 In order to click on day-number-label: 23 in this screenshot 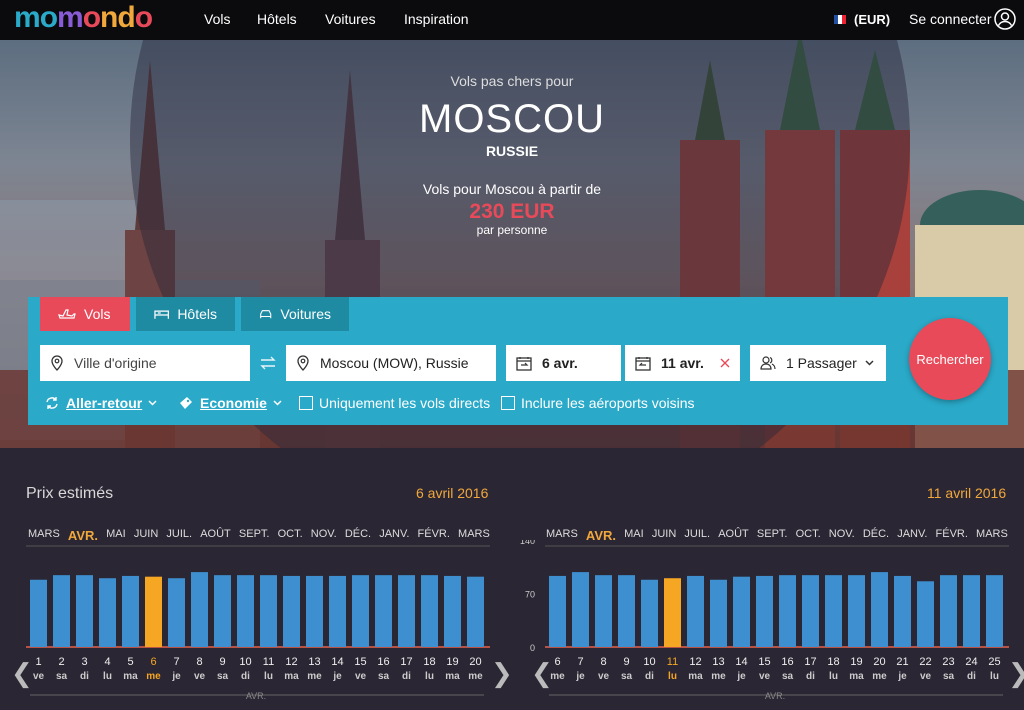, I will do `click(948, 662)`.